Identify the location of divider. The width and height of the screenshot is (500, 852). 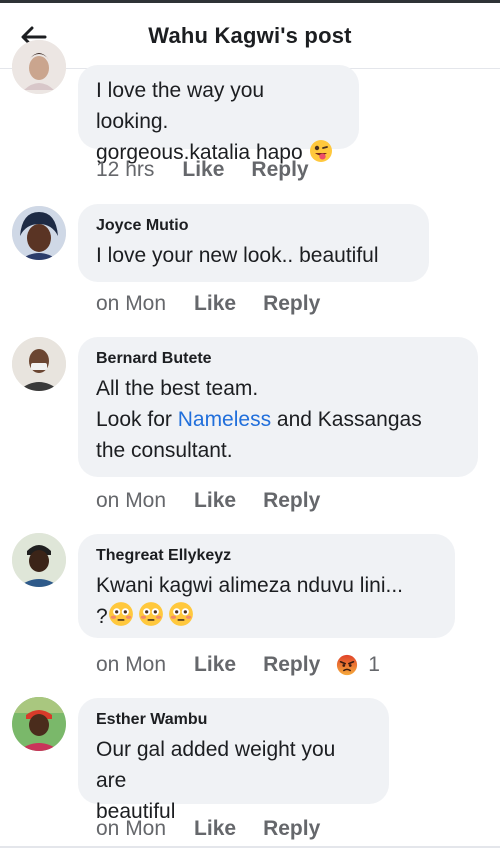
(250, 847).